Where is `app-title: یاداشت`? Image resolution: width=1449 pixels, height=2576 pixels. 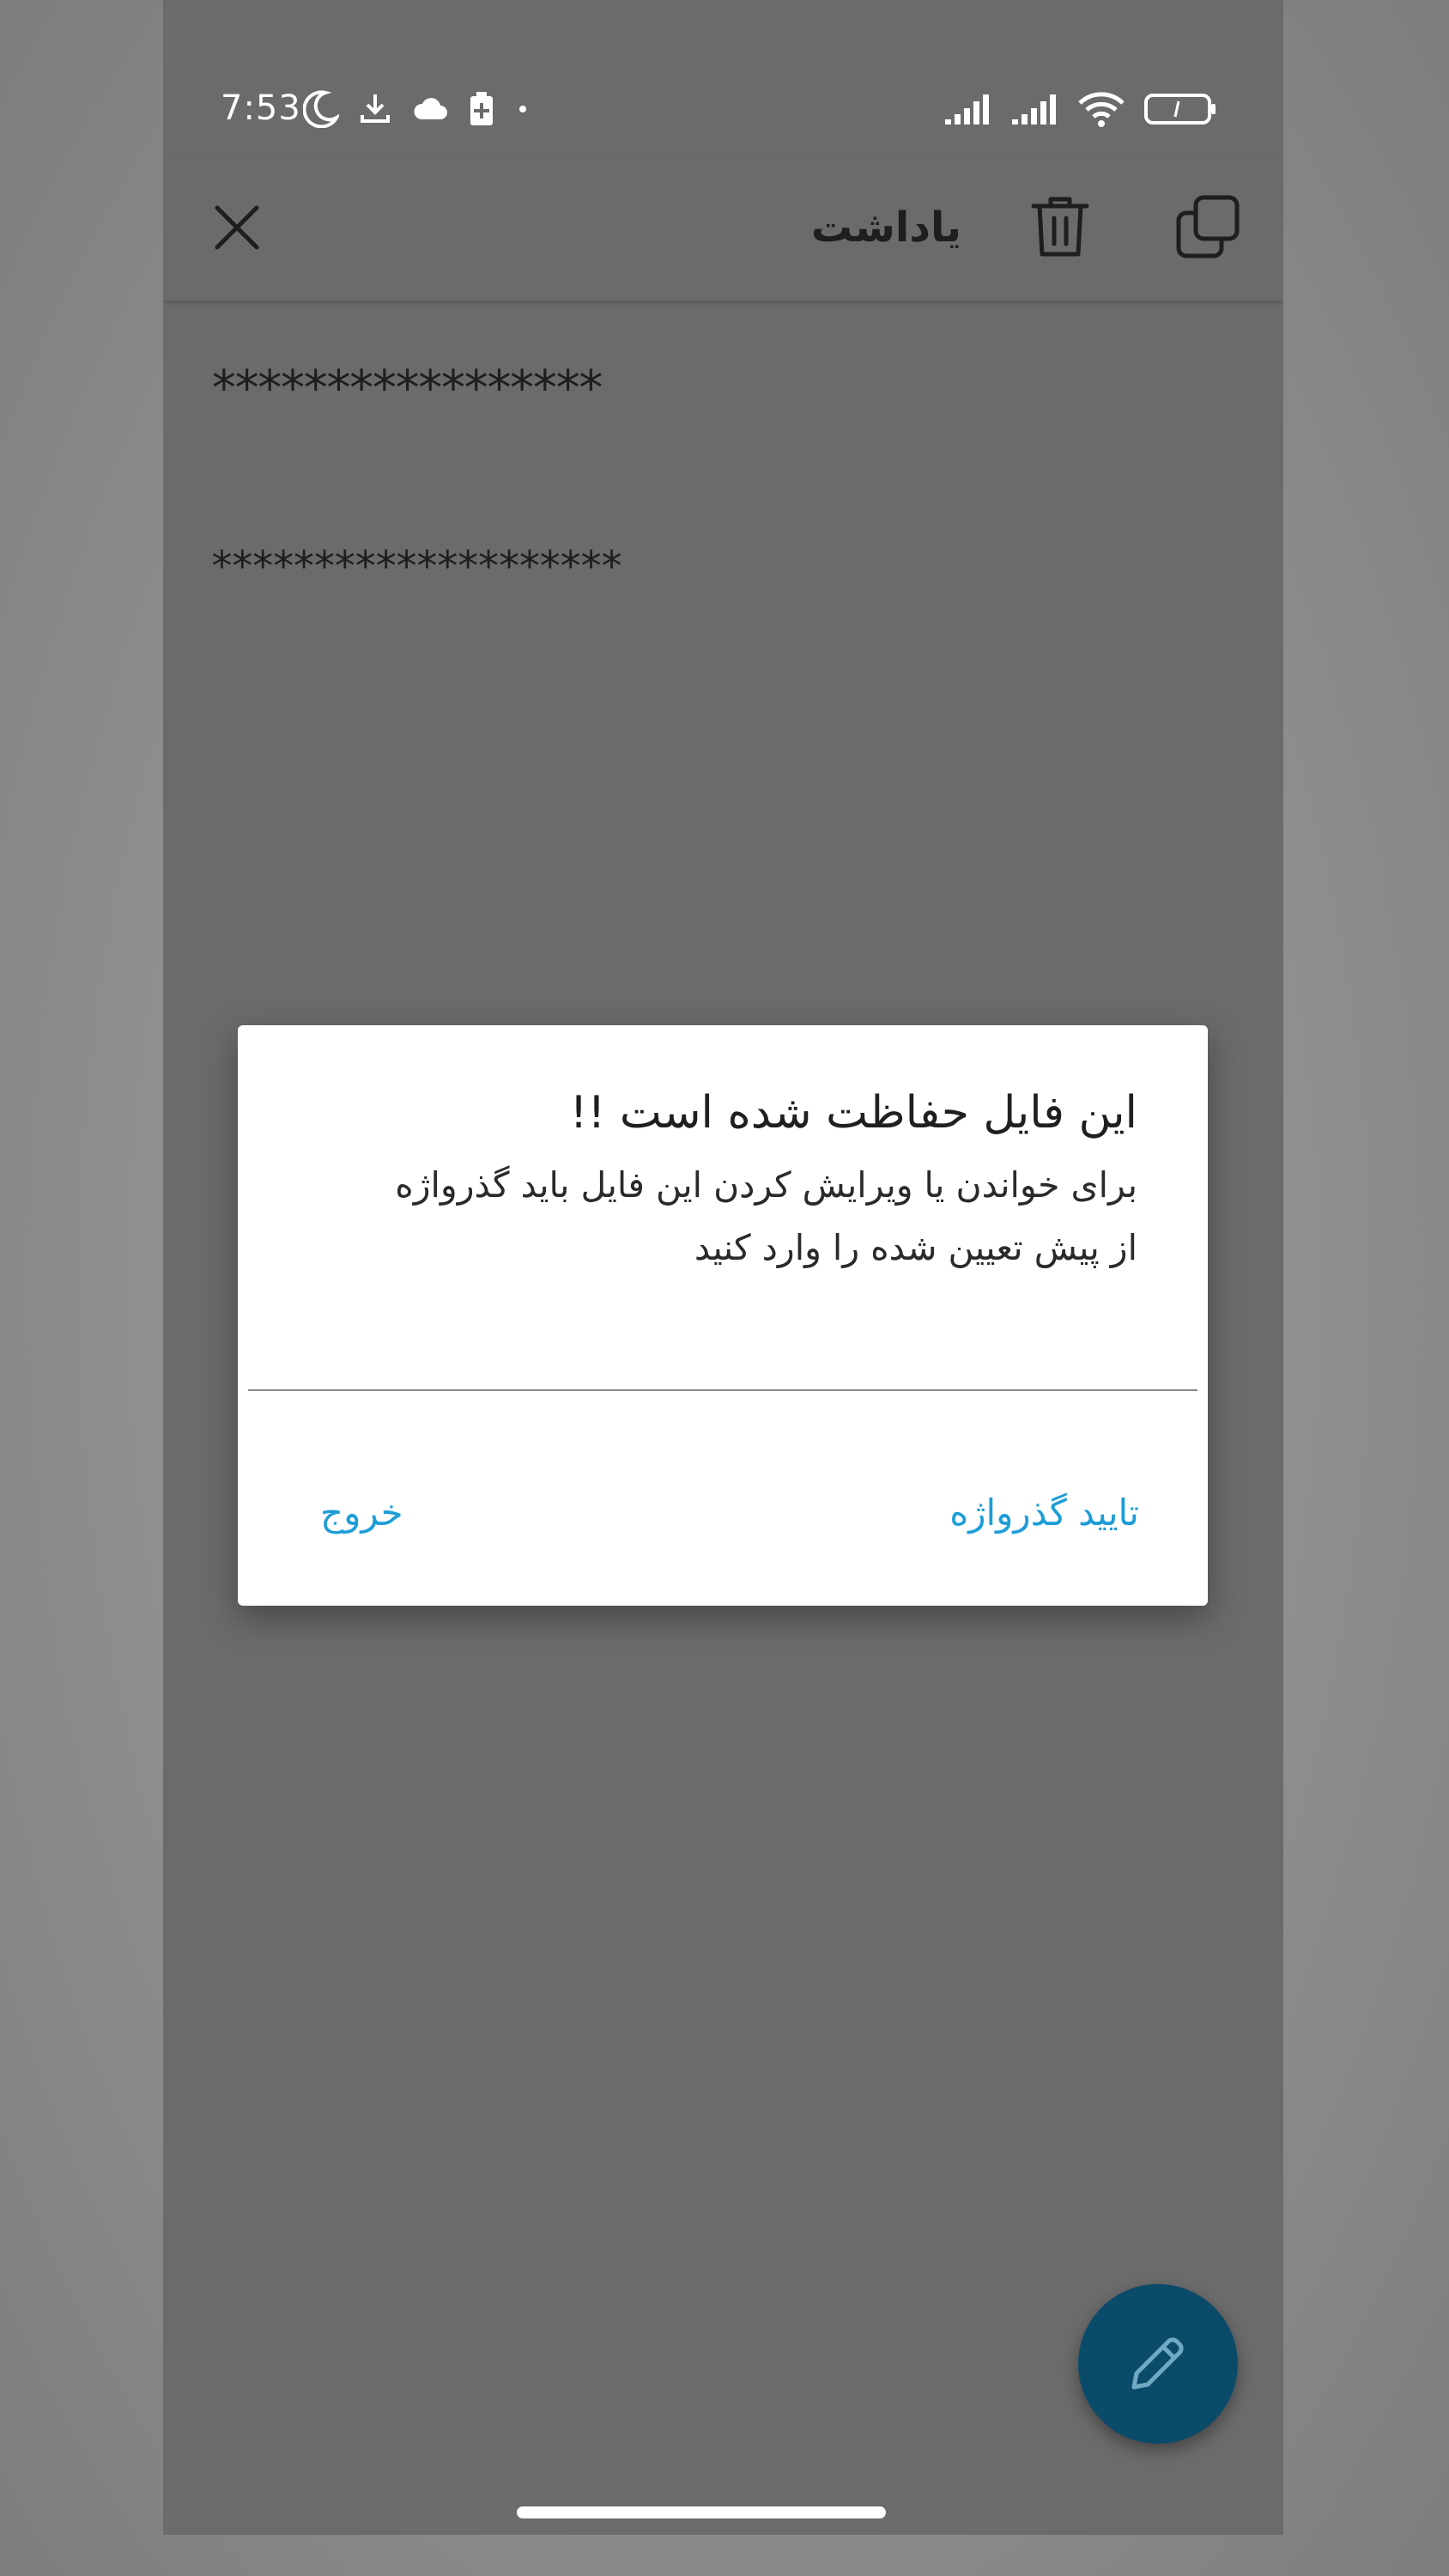
app-title: یاداشت is located at coordinates (886, 228).